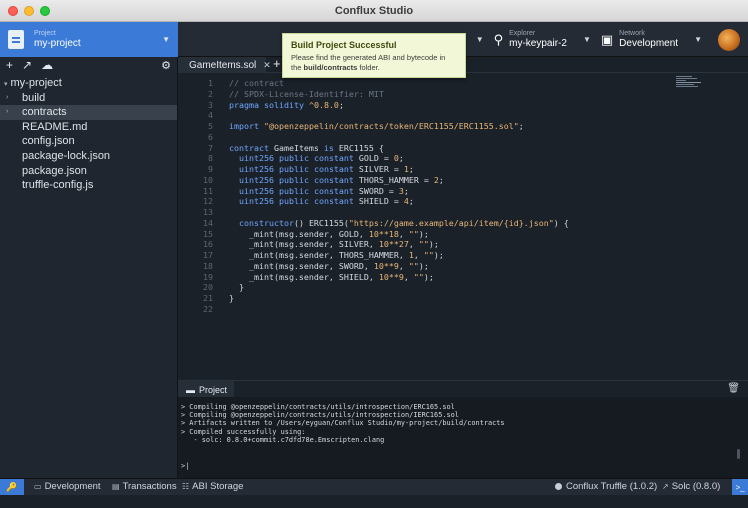 Image resolution: width=748 pixels, height=508 pixels. What do you see at coordinates (438, 105) in the screenshot?
I see `code-line: 3 pragma solidity ^0.8.0;` at bounding box center [438, 105].